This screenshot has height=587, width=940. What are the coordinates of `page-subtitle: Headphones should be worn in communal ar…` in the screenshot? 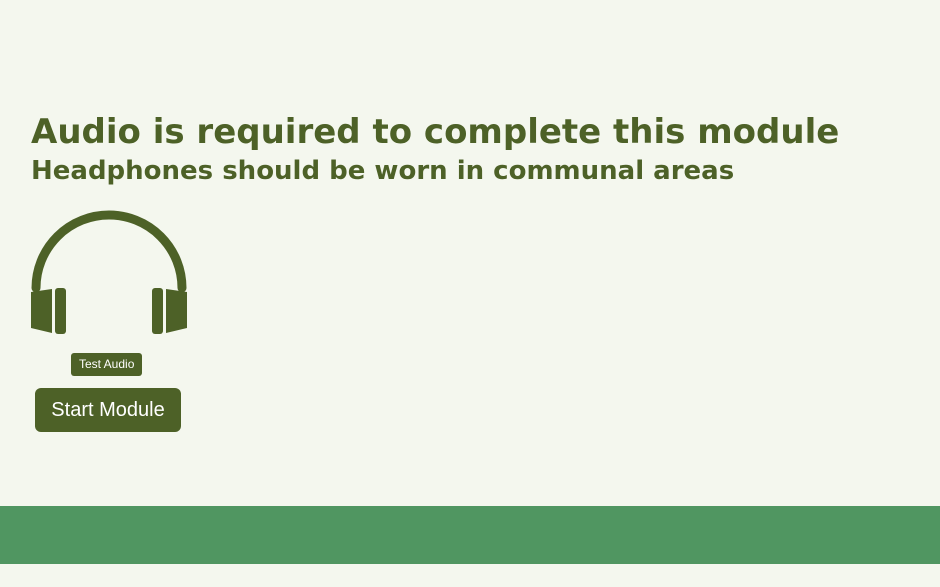 It's located at (383, 171).